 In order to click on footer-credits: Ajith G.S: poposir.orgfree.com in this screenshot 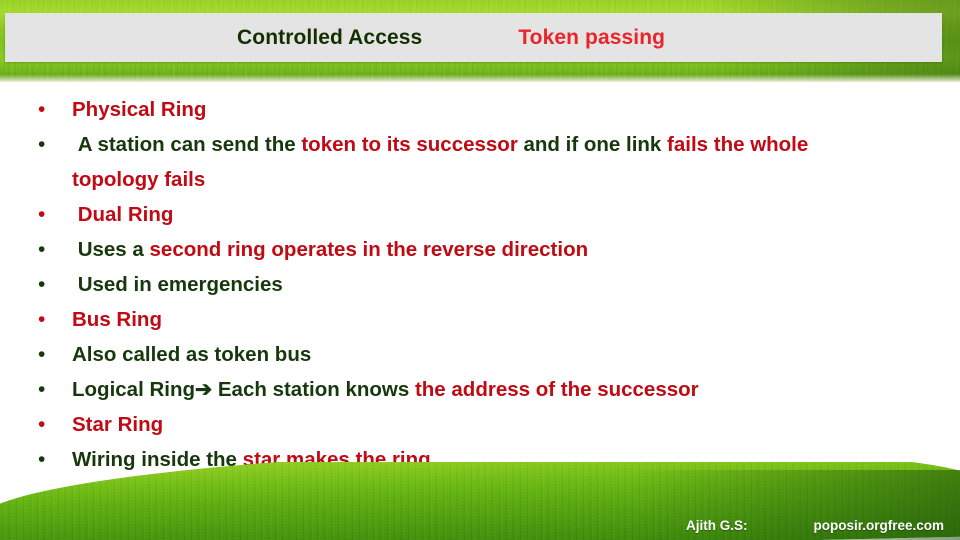, I will do `click(480, 525)`.